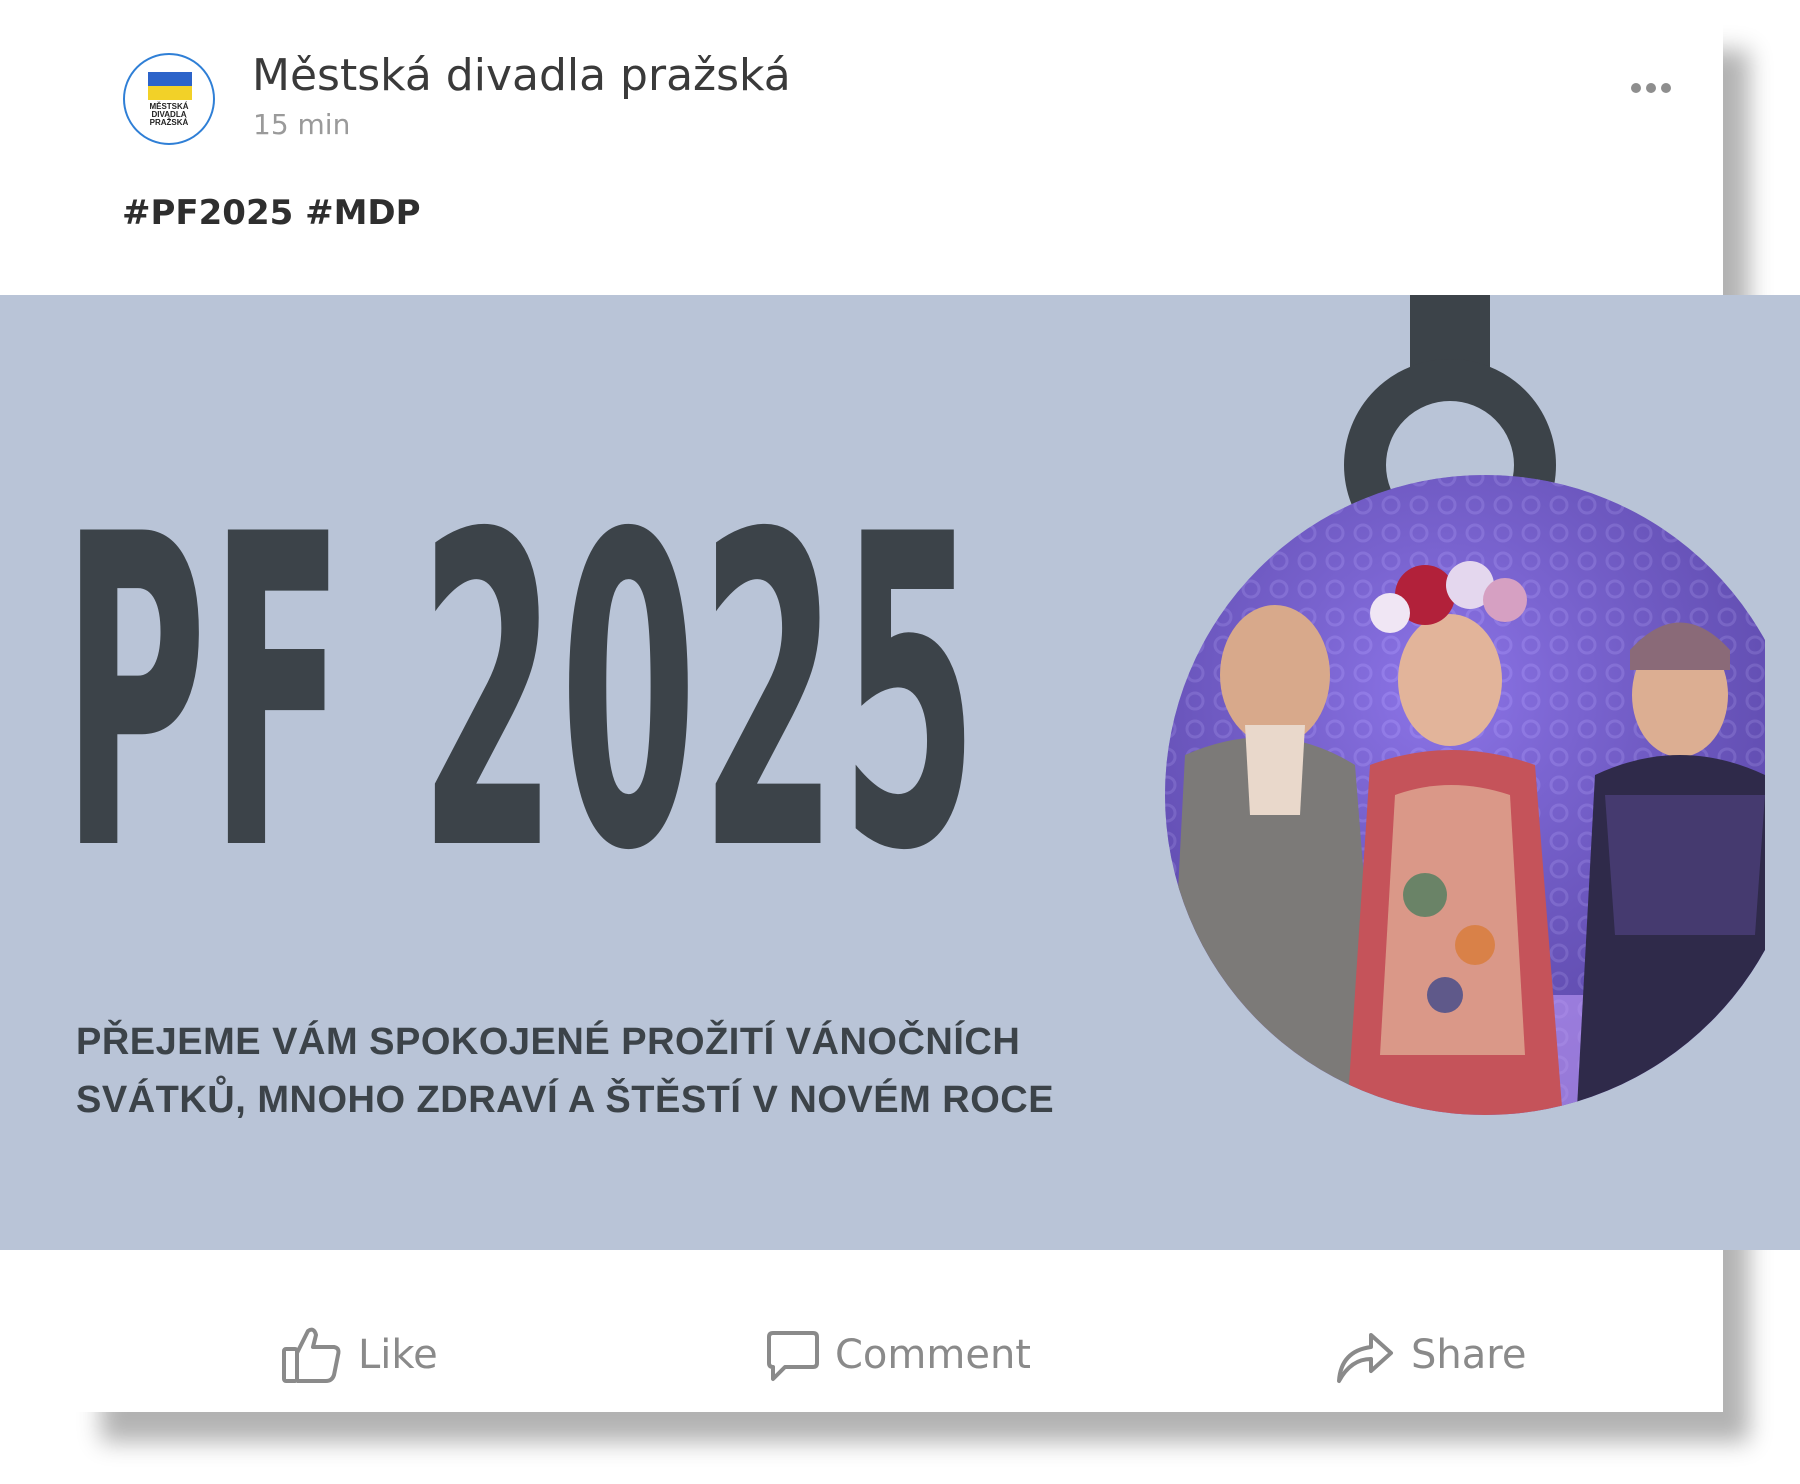  I want to click on post-text-hashtags: #PF2025 #MDP, so click(271, 213).